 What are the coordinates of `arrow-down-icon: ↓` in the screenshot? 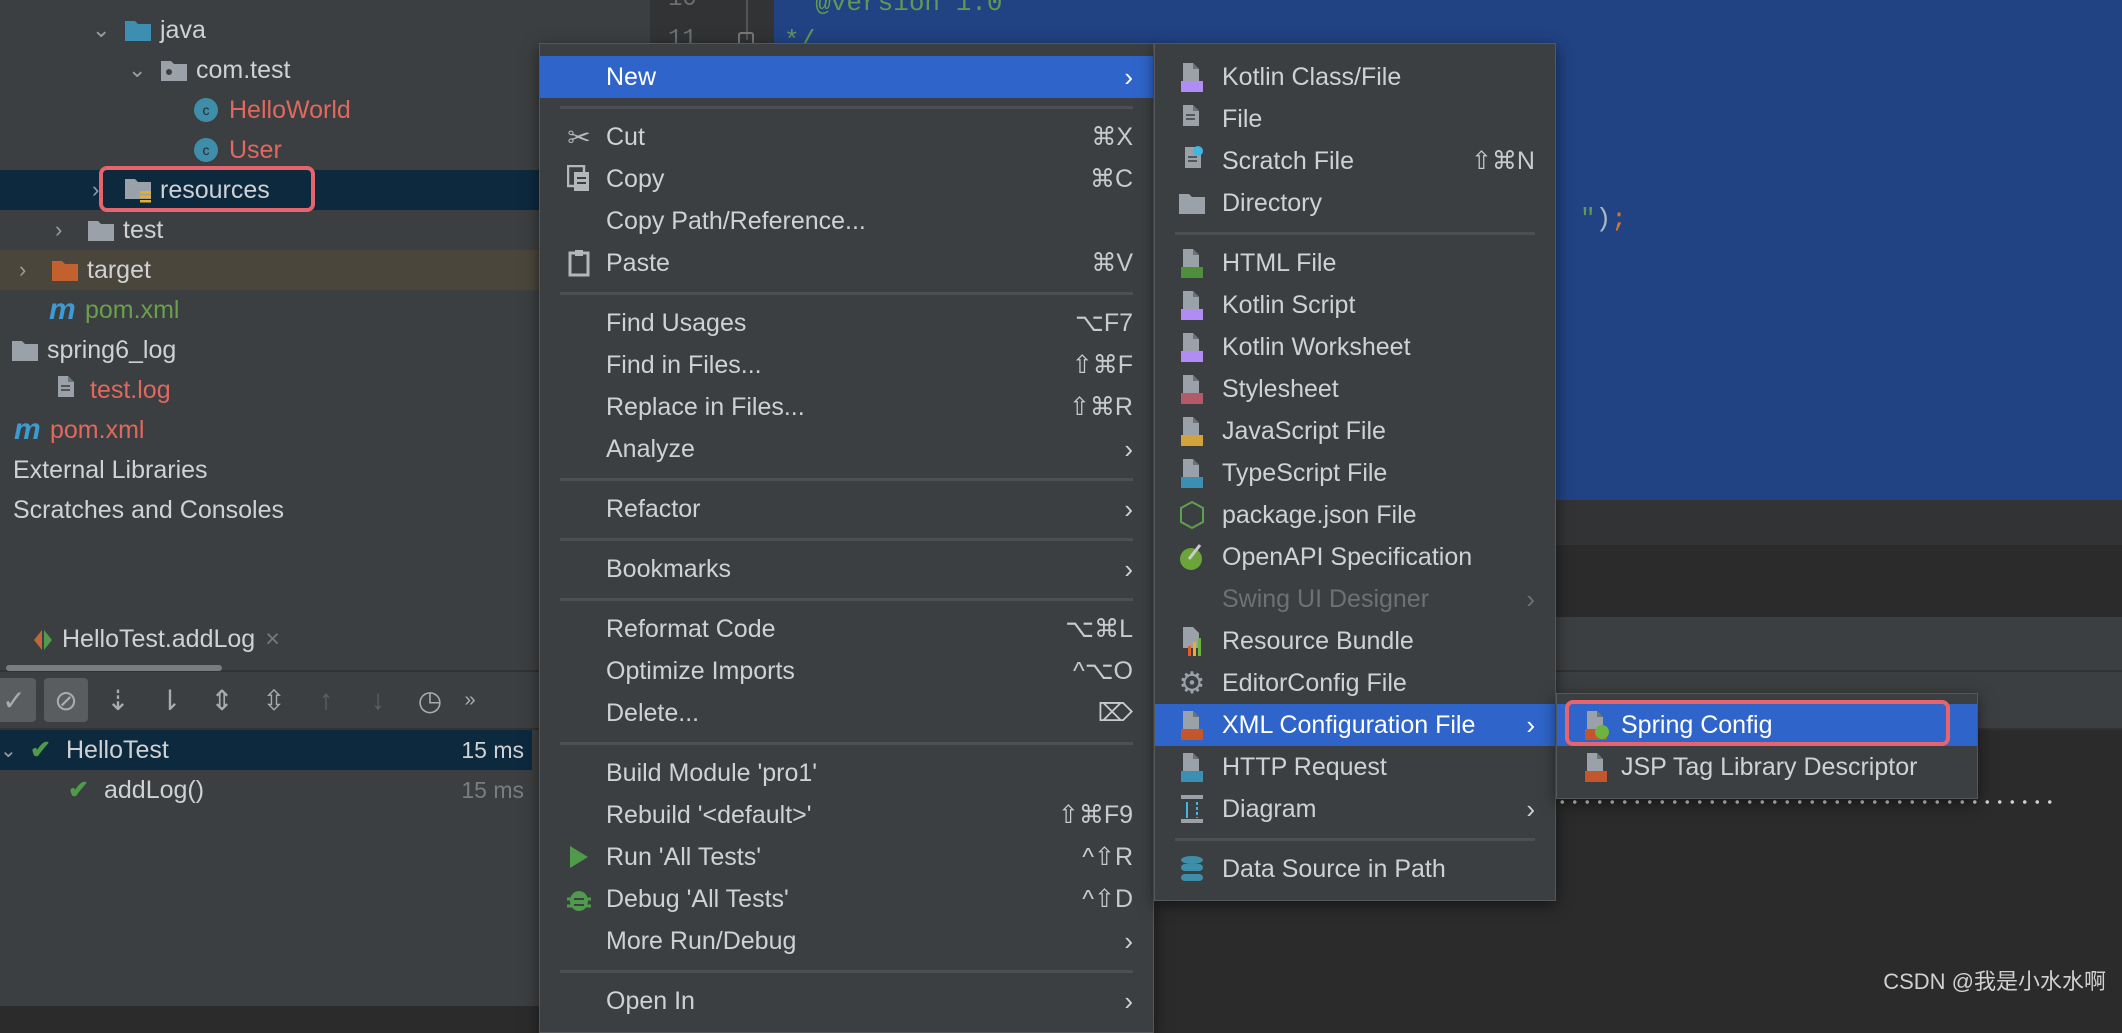 It's located at (378, 700).